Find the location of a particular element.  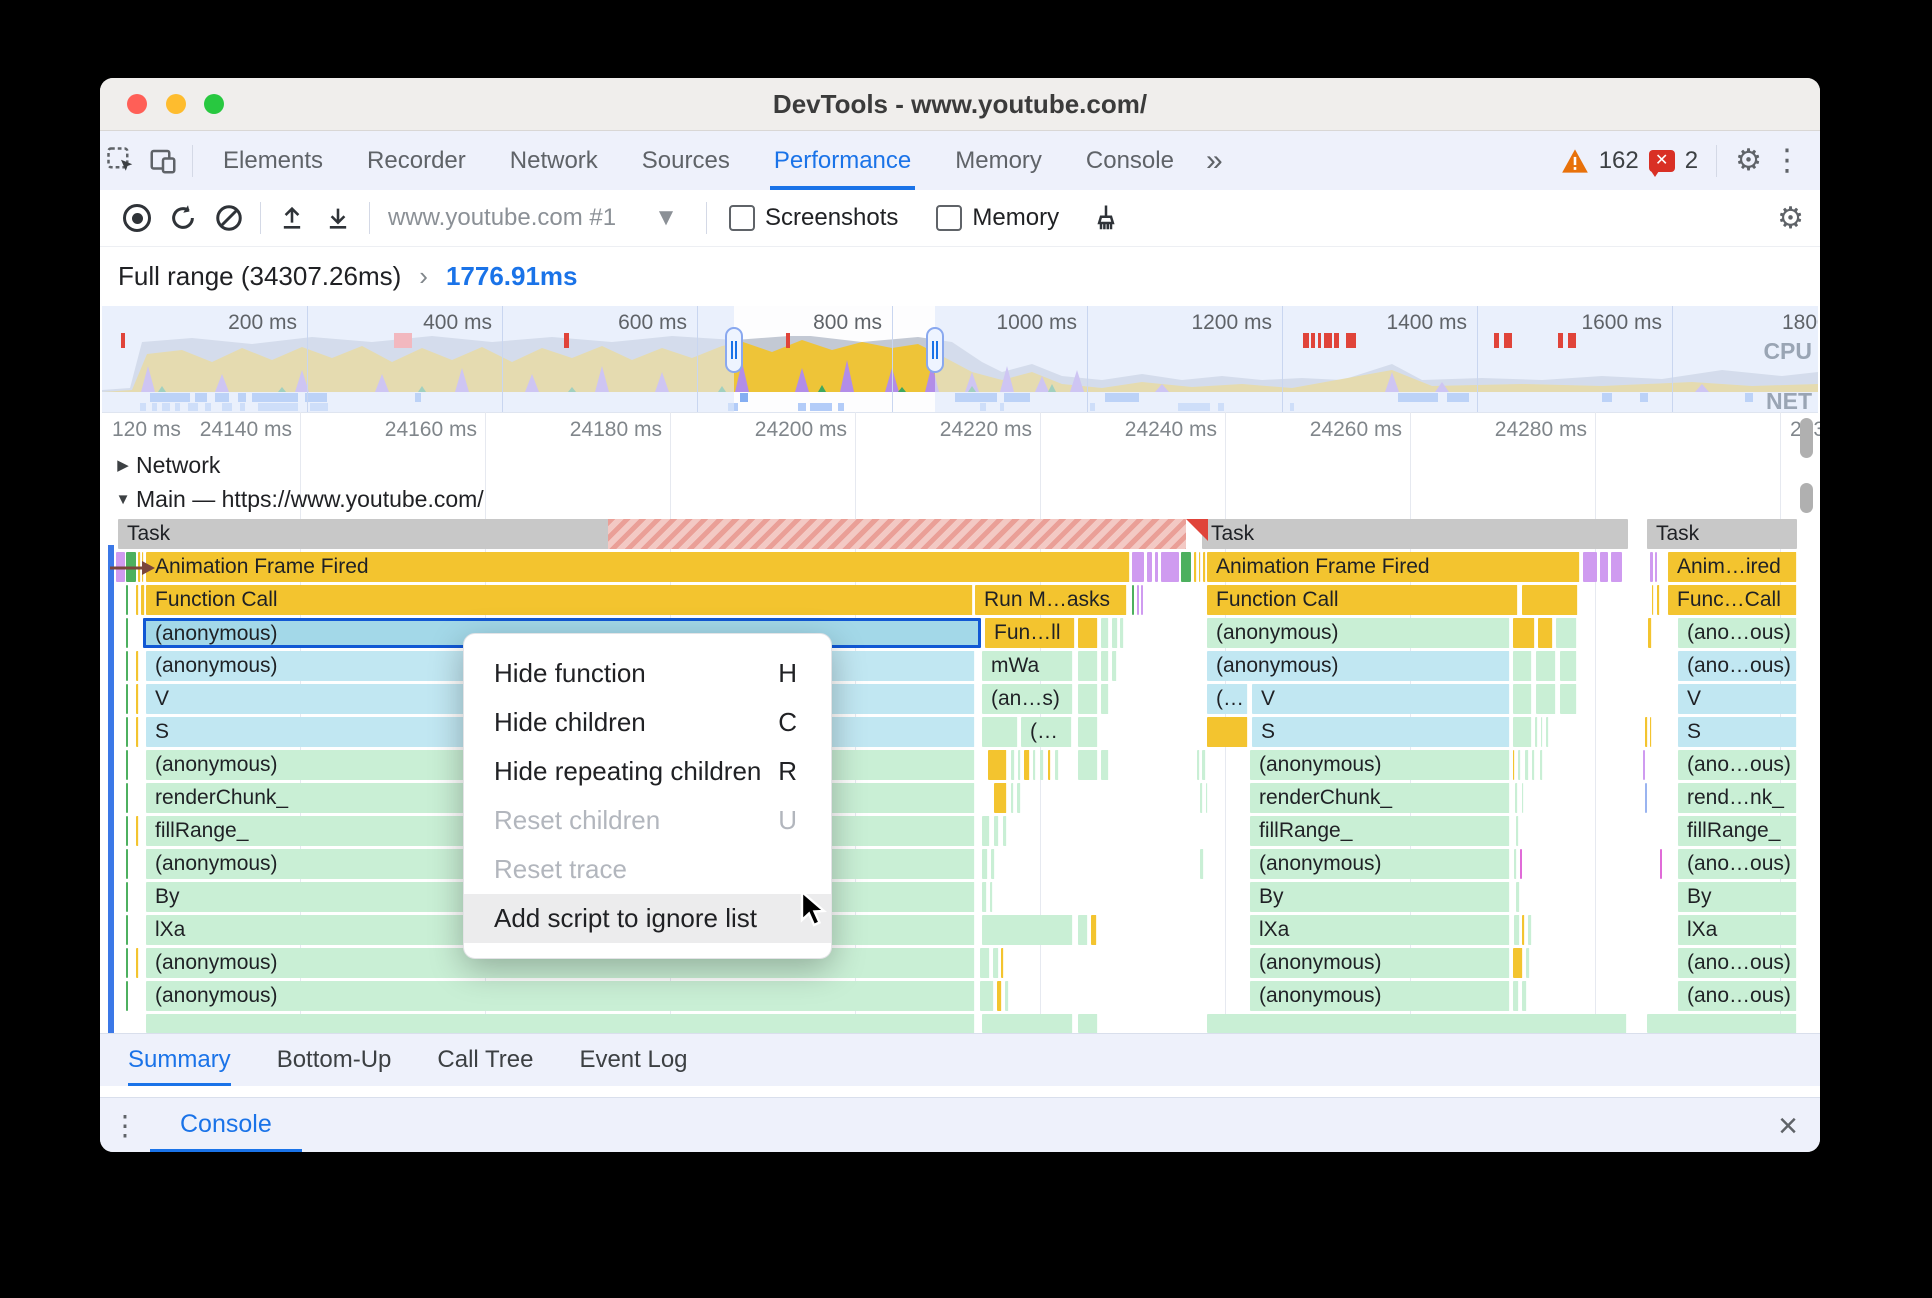

selected-range-crumb: 1776.91ms is located at coordinates (512, 276).